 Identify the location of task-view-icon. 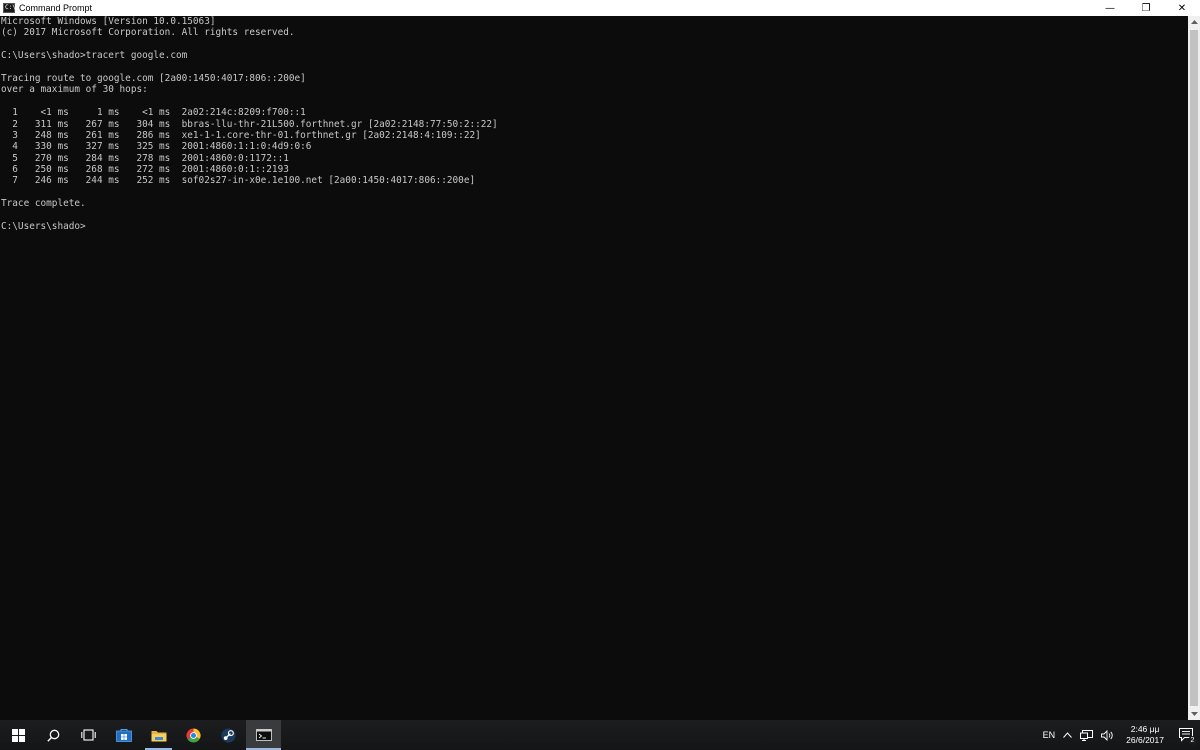
(88, 735).